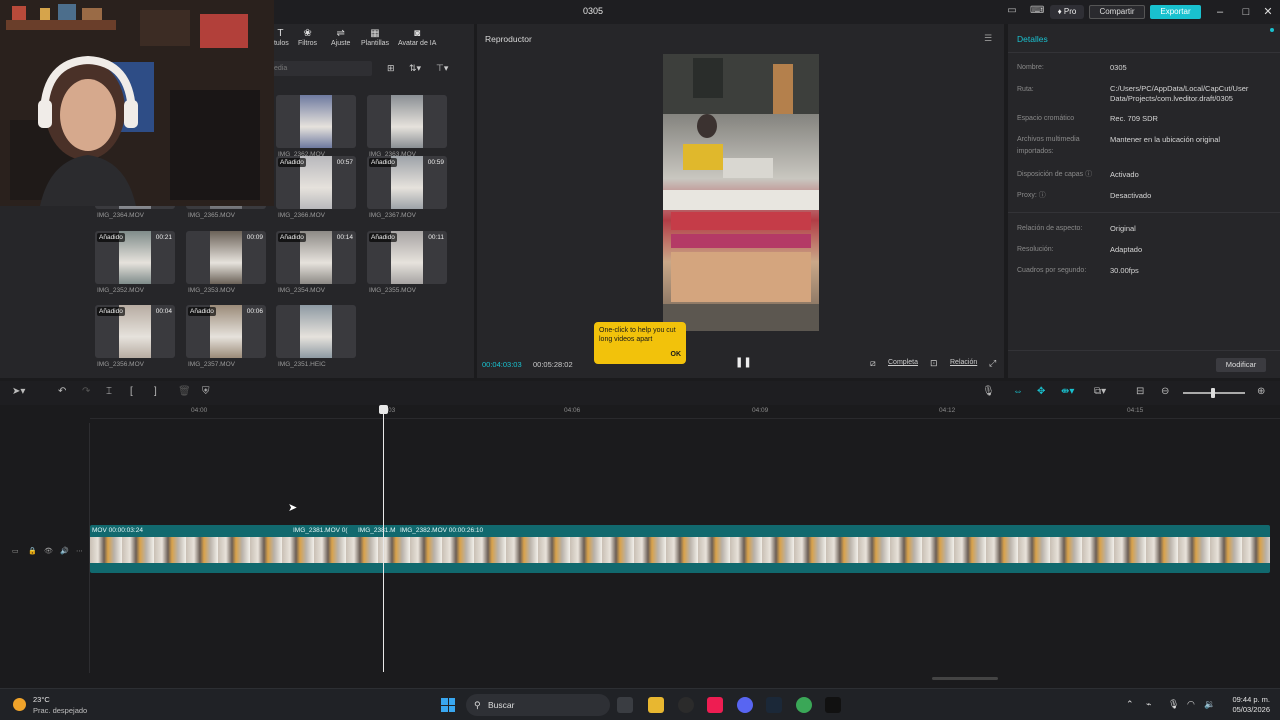  What do you see at coordinates (833, 705) in the screenshot?
I see `capcut-icon` at bounding box center [833, 705].